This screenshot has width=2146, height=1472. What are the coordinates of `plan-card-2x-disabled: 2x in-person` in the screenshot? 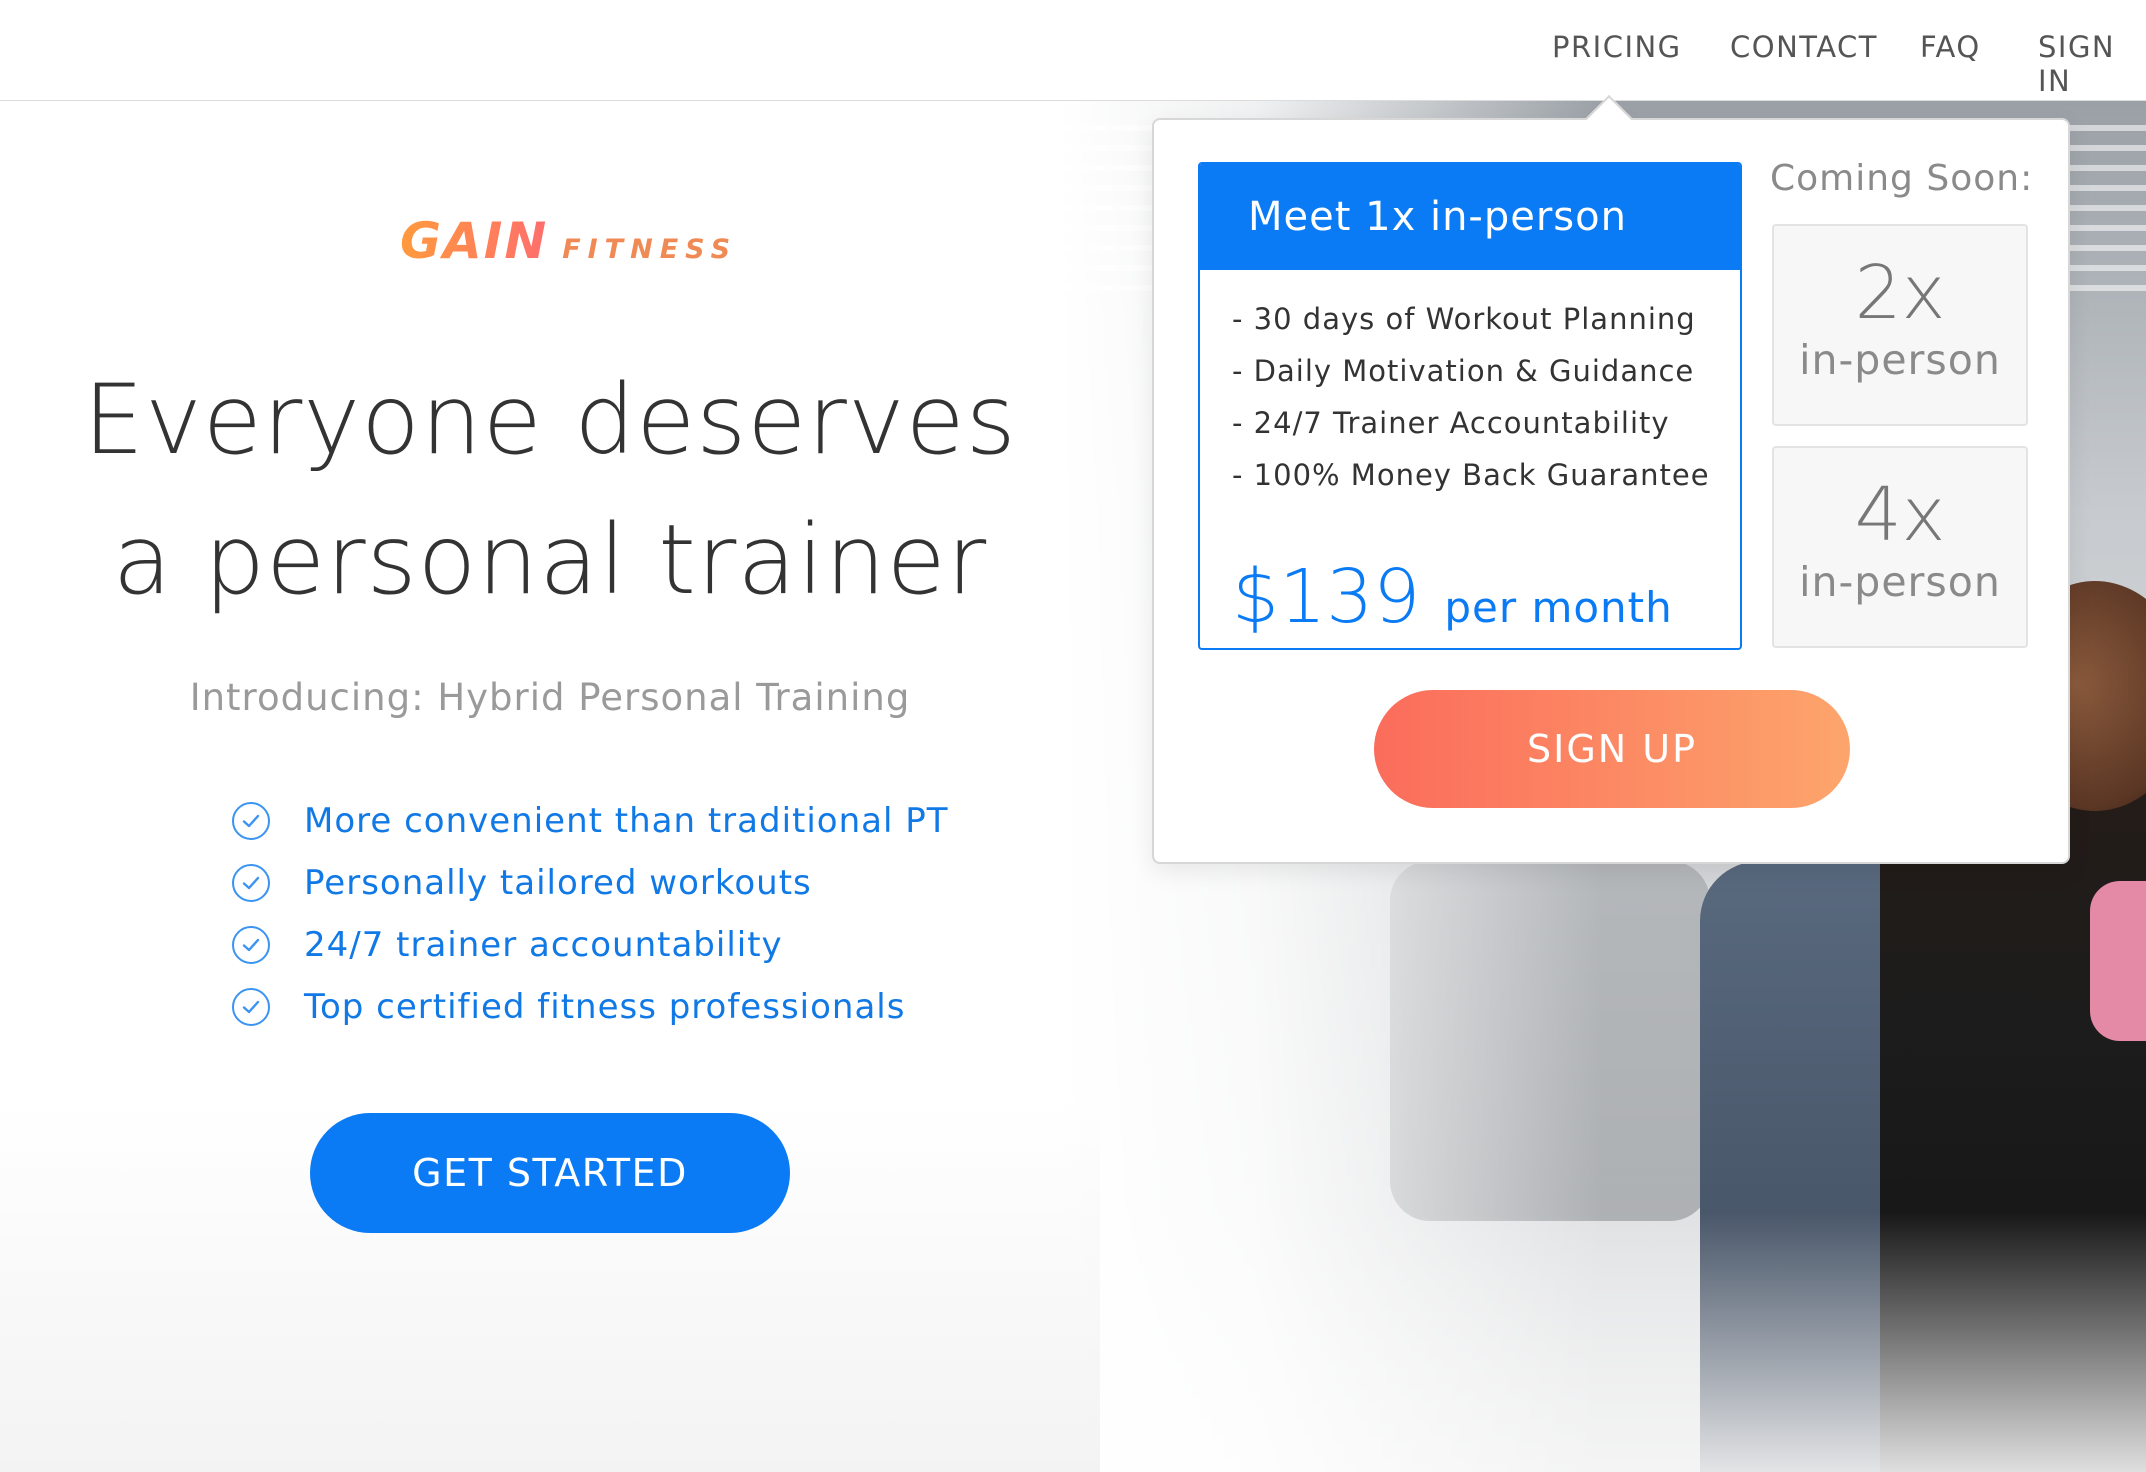 It's located at (1900, 325).